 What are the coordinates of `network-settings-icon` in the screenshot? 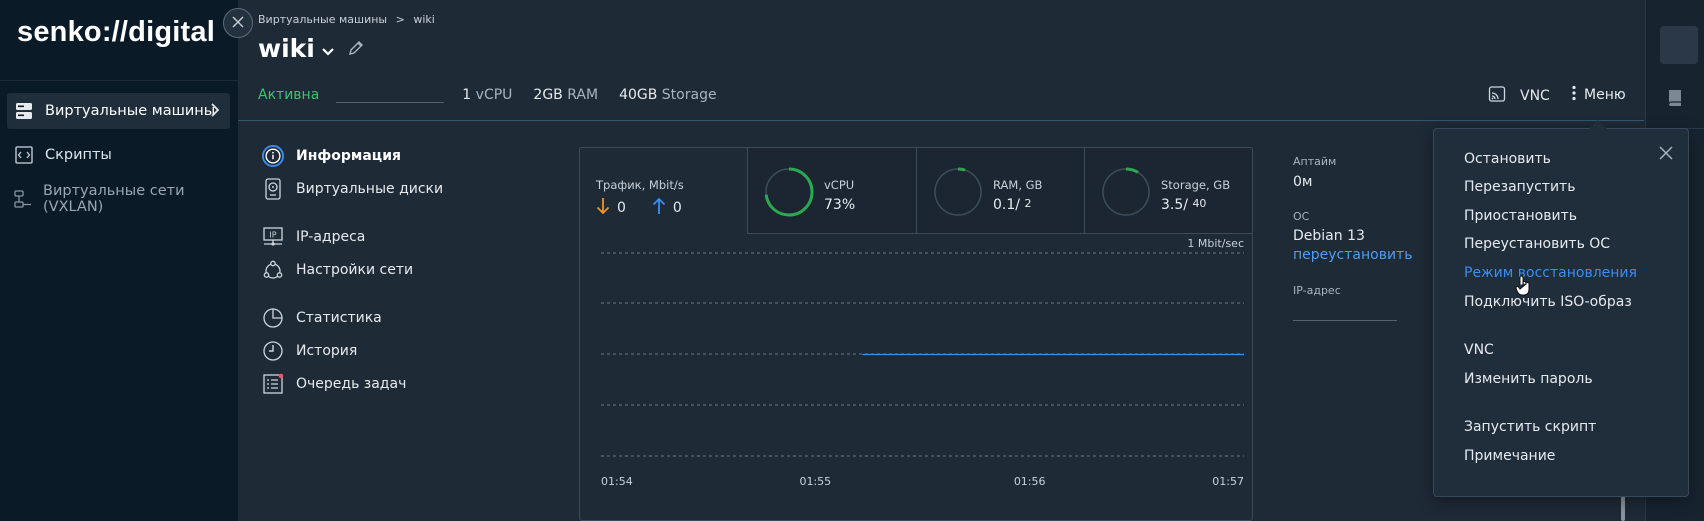 It's located at (273, 270).